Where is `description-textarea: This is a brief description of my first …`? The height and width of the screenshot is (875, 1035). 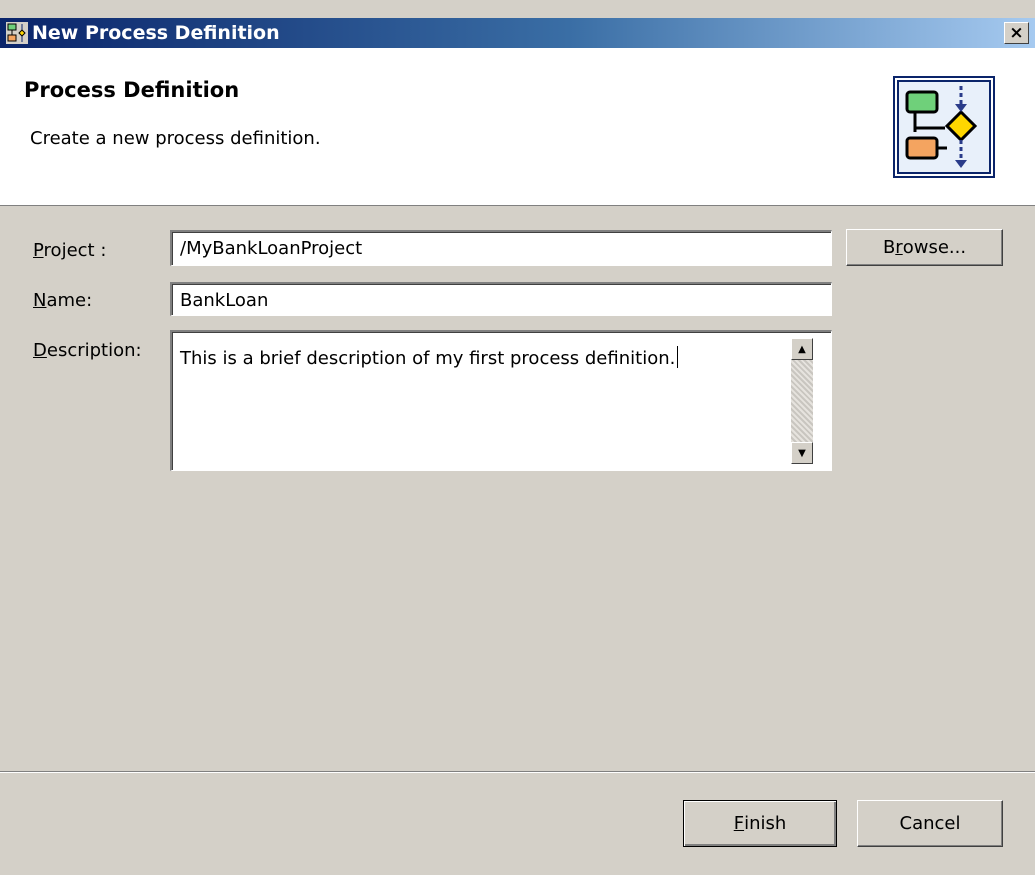
description-textarea: This is a brief description of my first … is located at coordinates (501, 400).